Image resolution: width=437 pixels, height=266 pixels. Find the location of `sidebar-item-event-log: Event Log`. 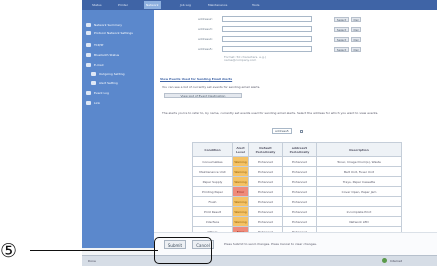

sidebar-item-event-log: Event Log is located at coordinates (119, 93).